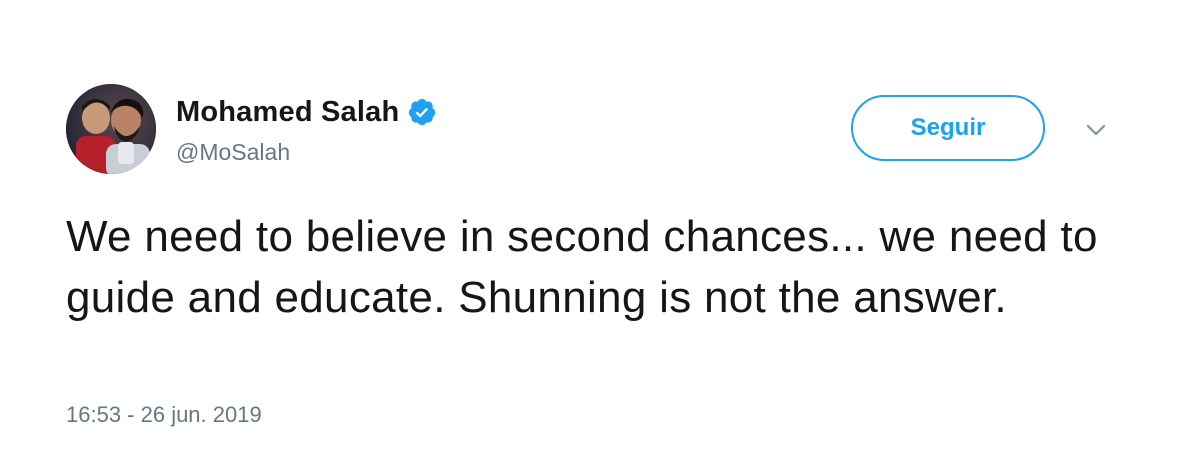 This screenshot has height=452, width=1200. I want to click on tweet-timestamp: 16:53 - 26 jun. 2019, so click(164, 415).